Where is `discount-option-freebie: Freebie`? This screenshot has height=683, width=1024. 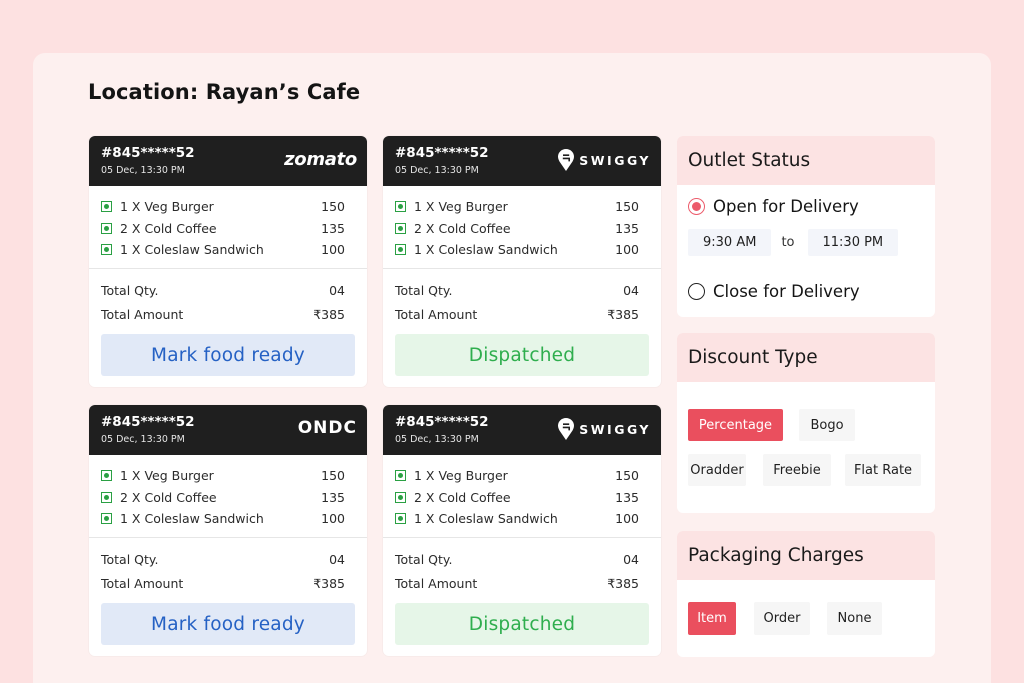 discount-option-freebie: Freebie is located at coordinates (797, 470).